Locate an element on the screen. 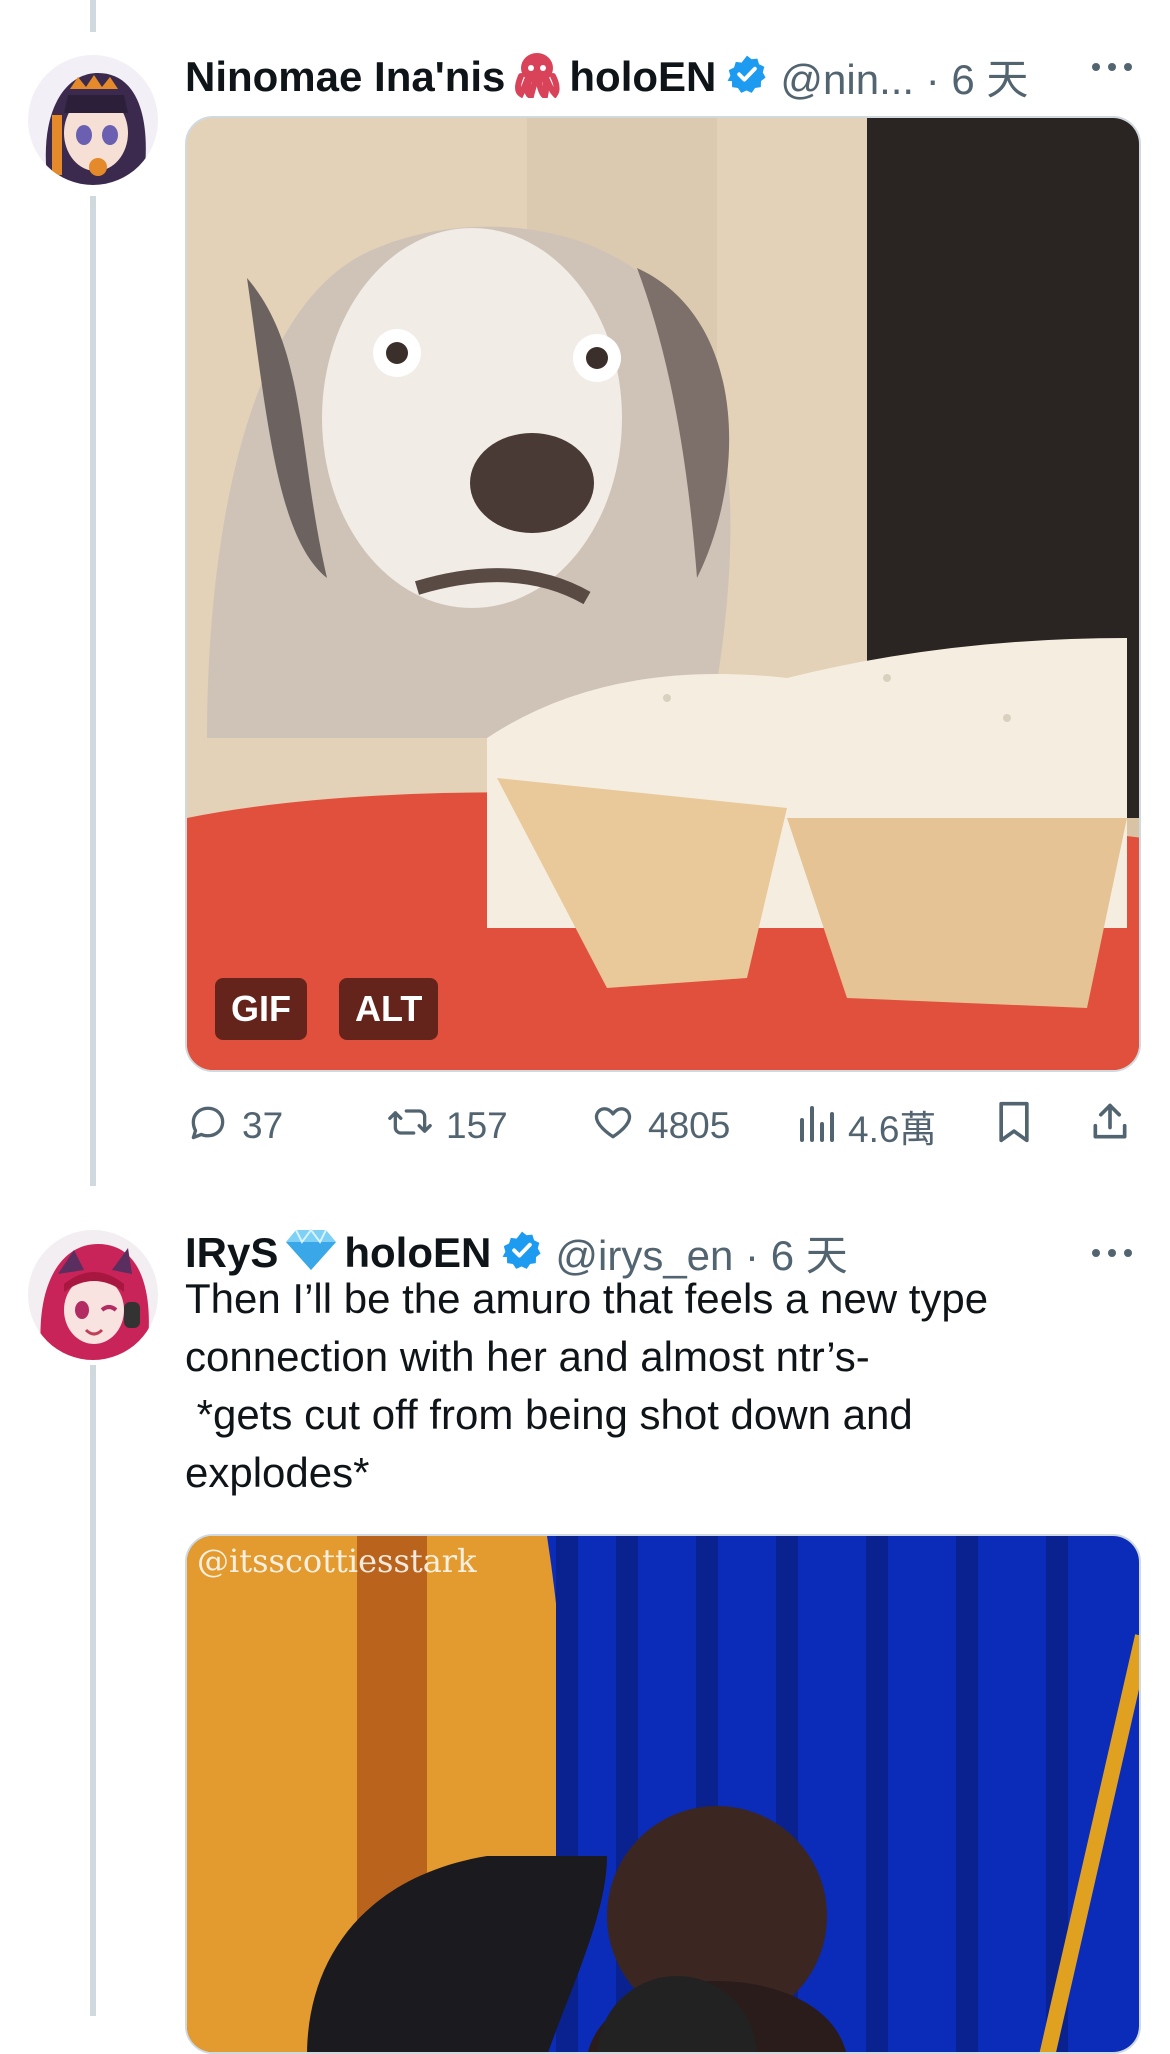  like-count: 4805 is located at coordinates (689, 1125).